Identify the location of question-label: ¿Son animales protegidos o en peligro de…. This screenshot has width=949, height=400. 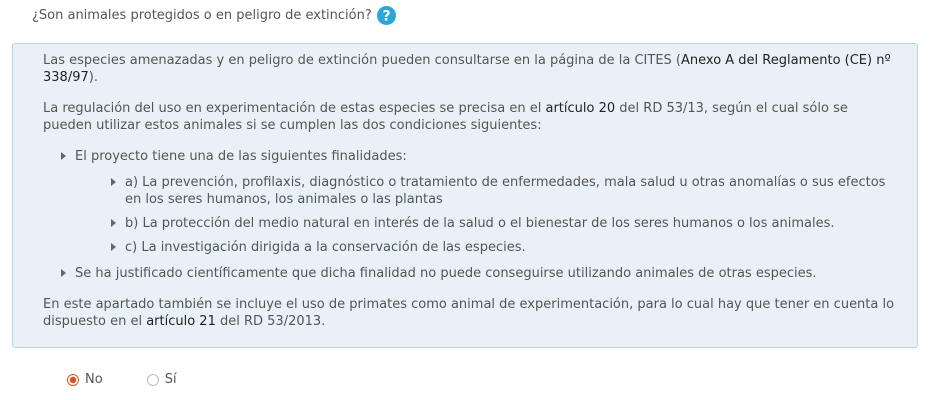
(214, 15).